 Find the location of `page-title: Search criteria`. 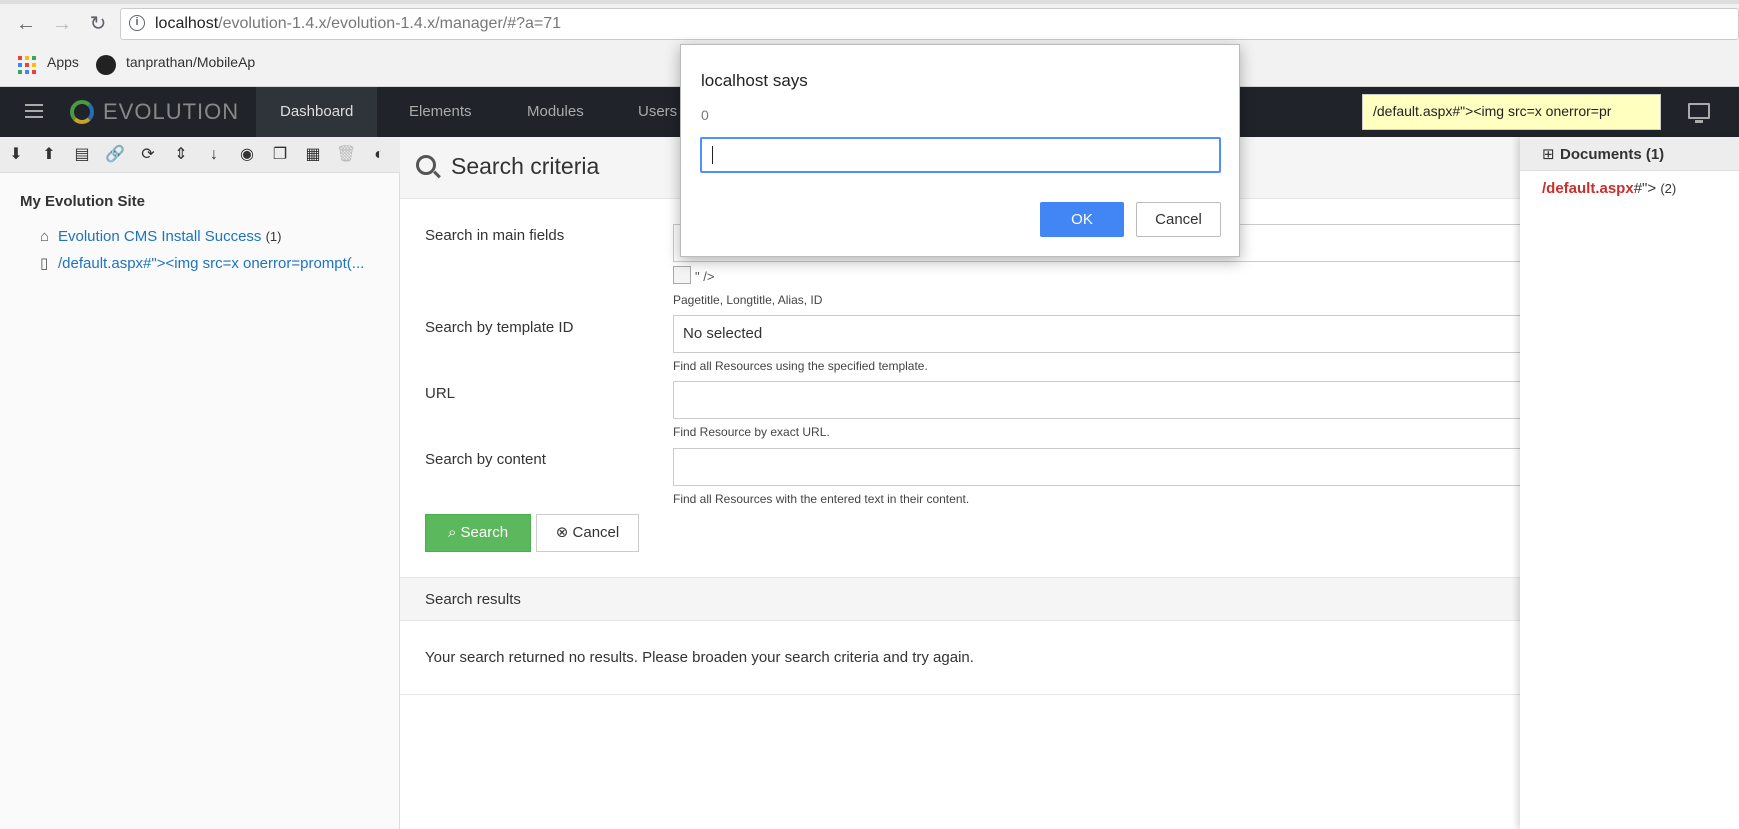

page-title: Search criteria is located at coordinates (525, 166).